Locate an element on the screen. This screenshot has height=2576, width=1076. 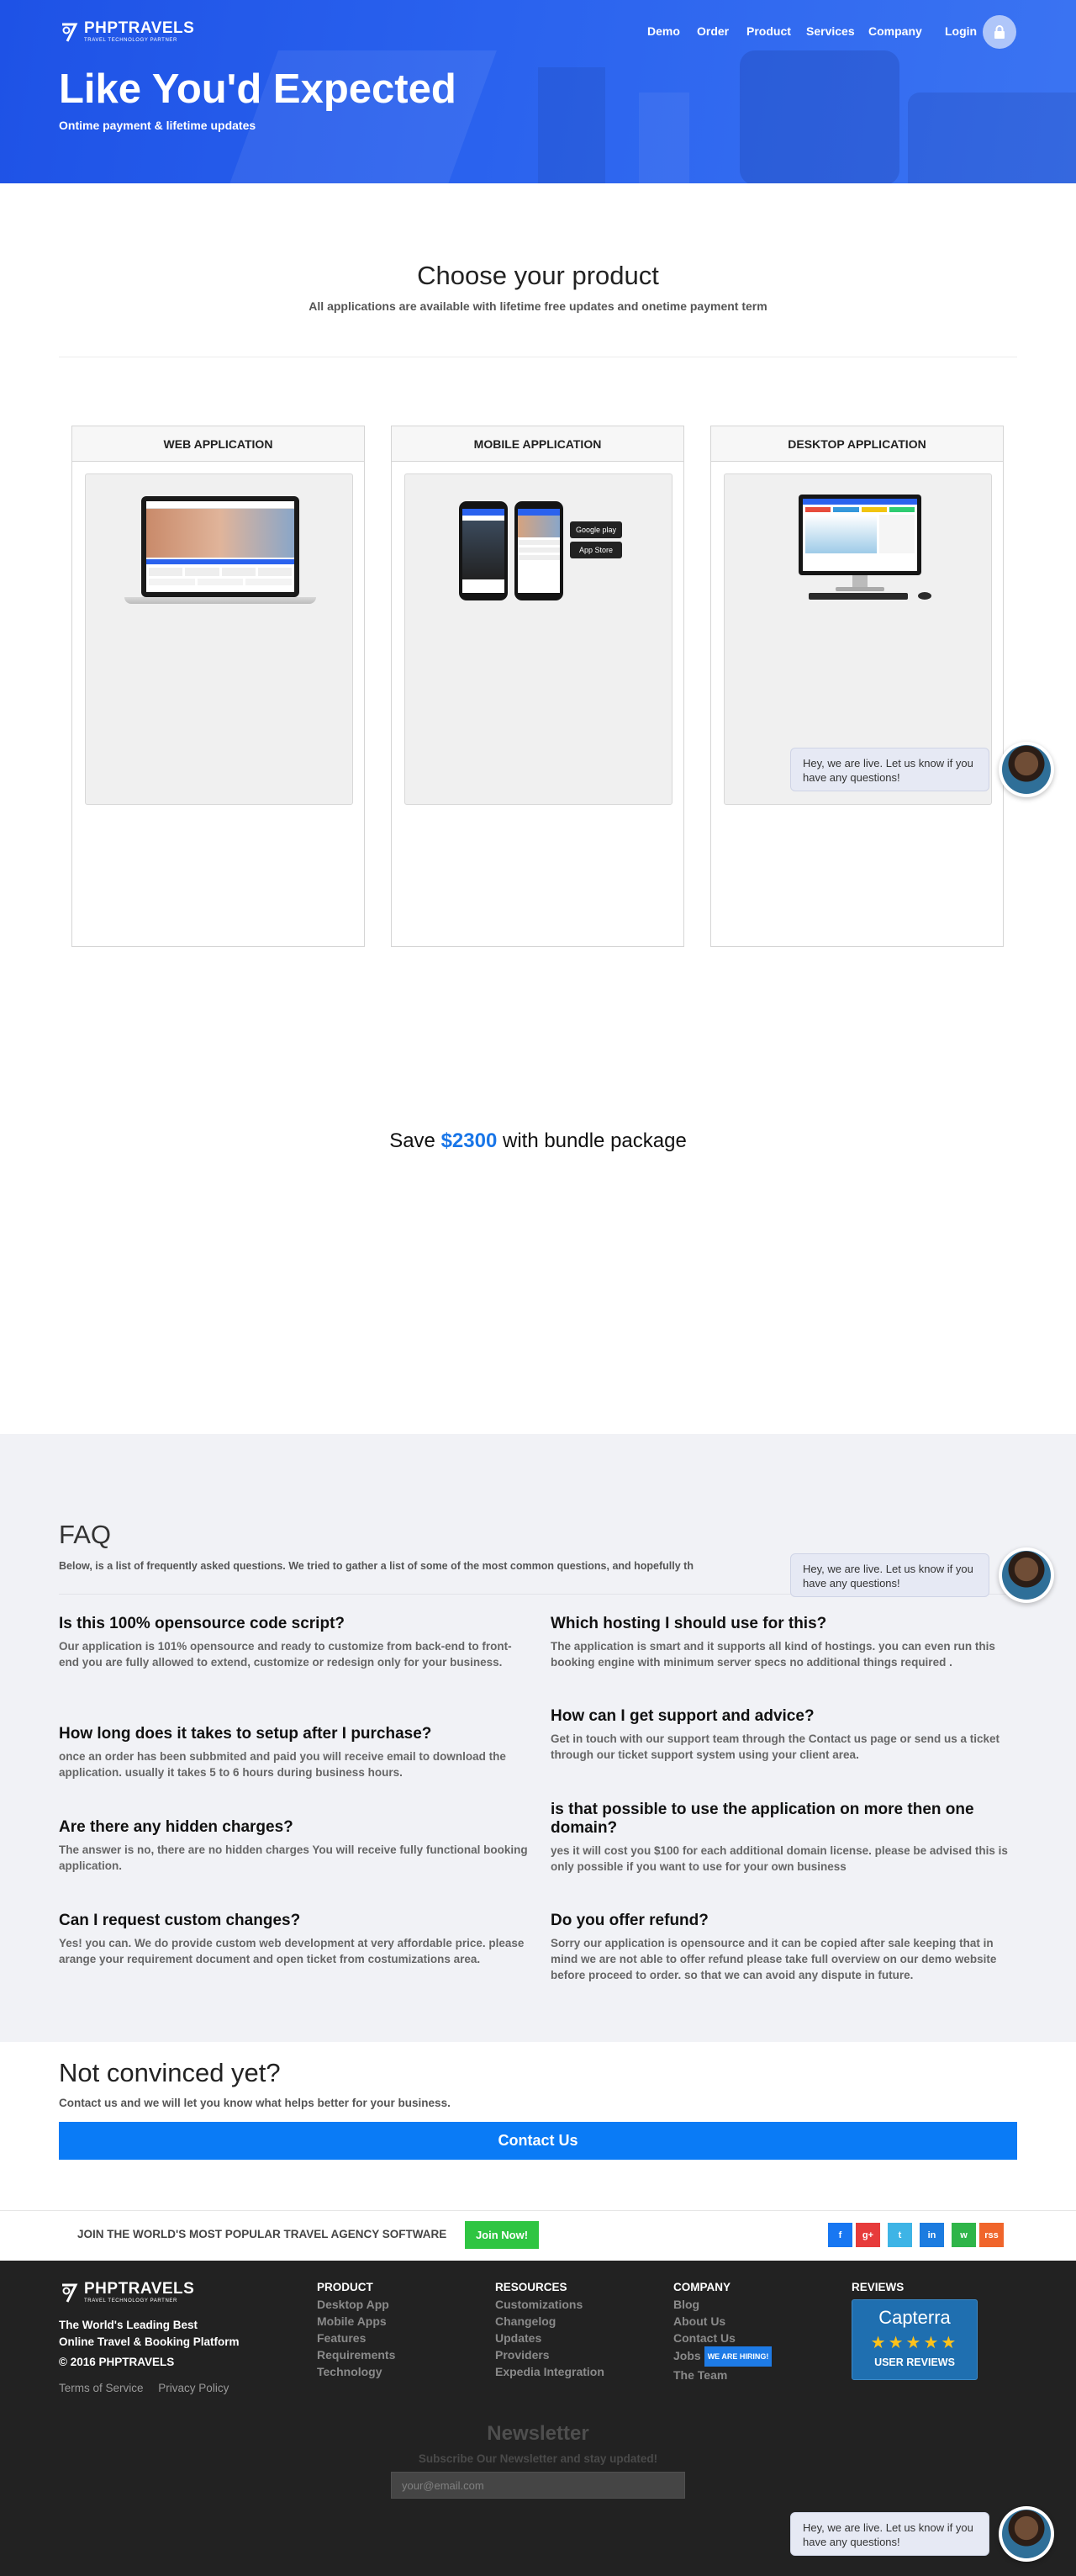
footer-link: About Us is located at coordinates (722, 2321).